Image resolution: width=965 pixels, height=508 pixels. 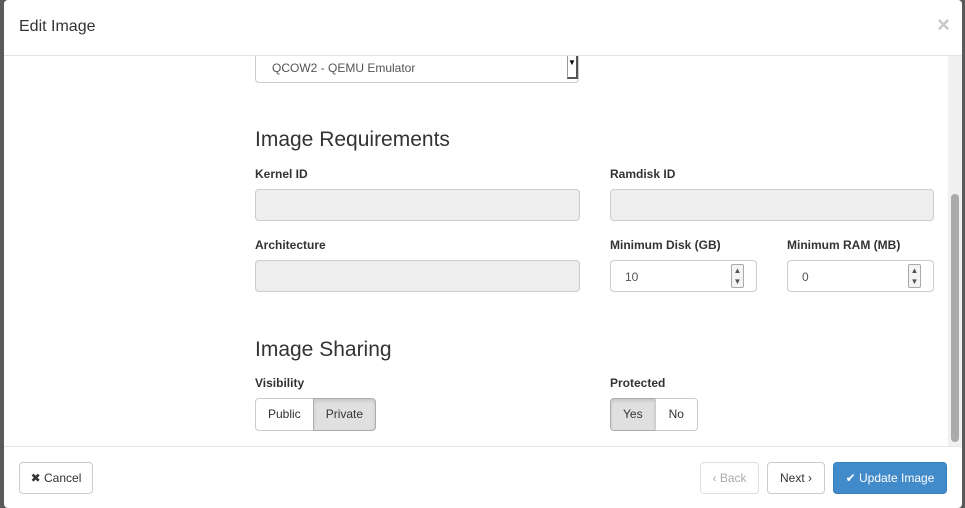 What do you see at coordinates (805, 277) in the screenshot?
I see `min-ram-value: 0` at bounding box center [805, 277].